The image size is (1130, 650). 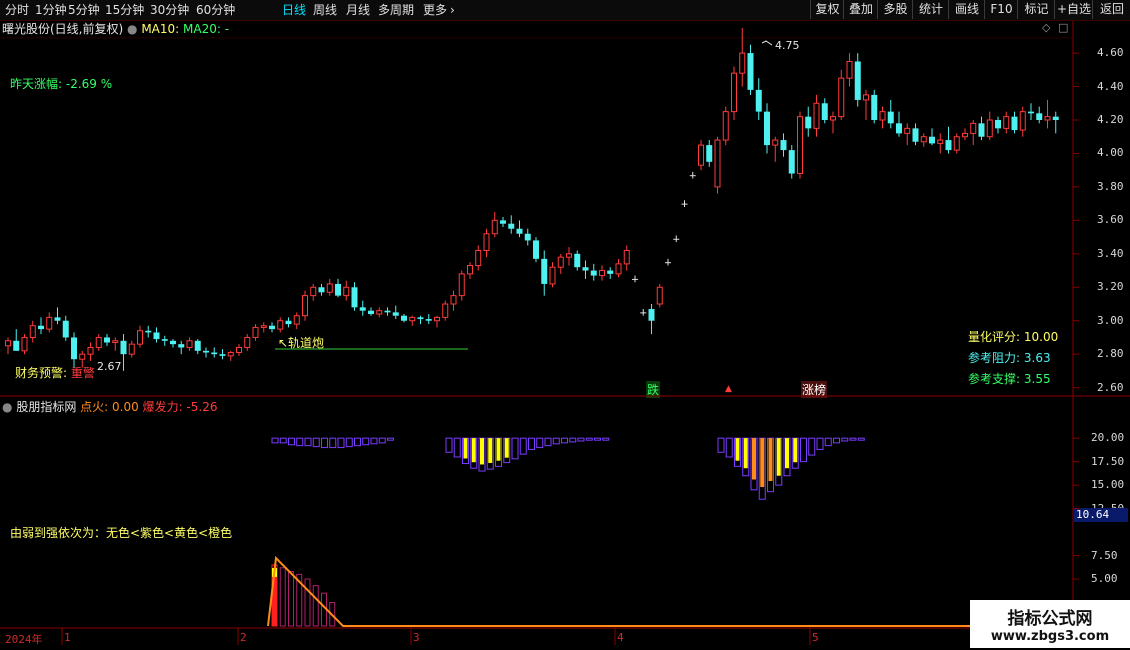 I want to click on watermark-title: 指标公式网, so click(x=1050, y=619).